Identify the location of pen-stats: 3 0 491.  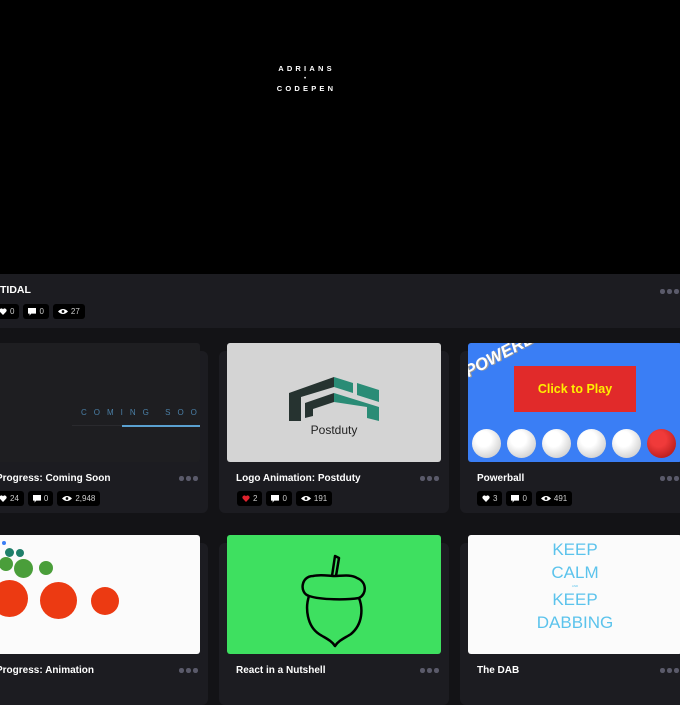
(525, 498).